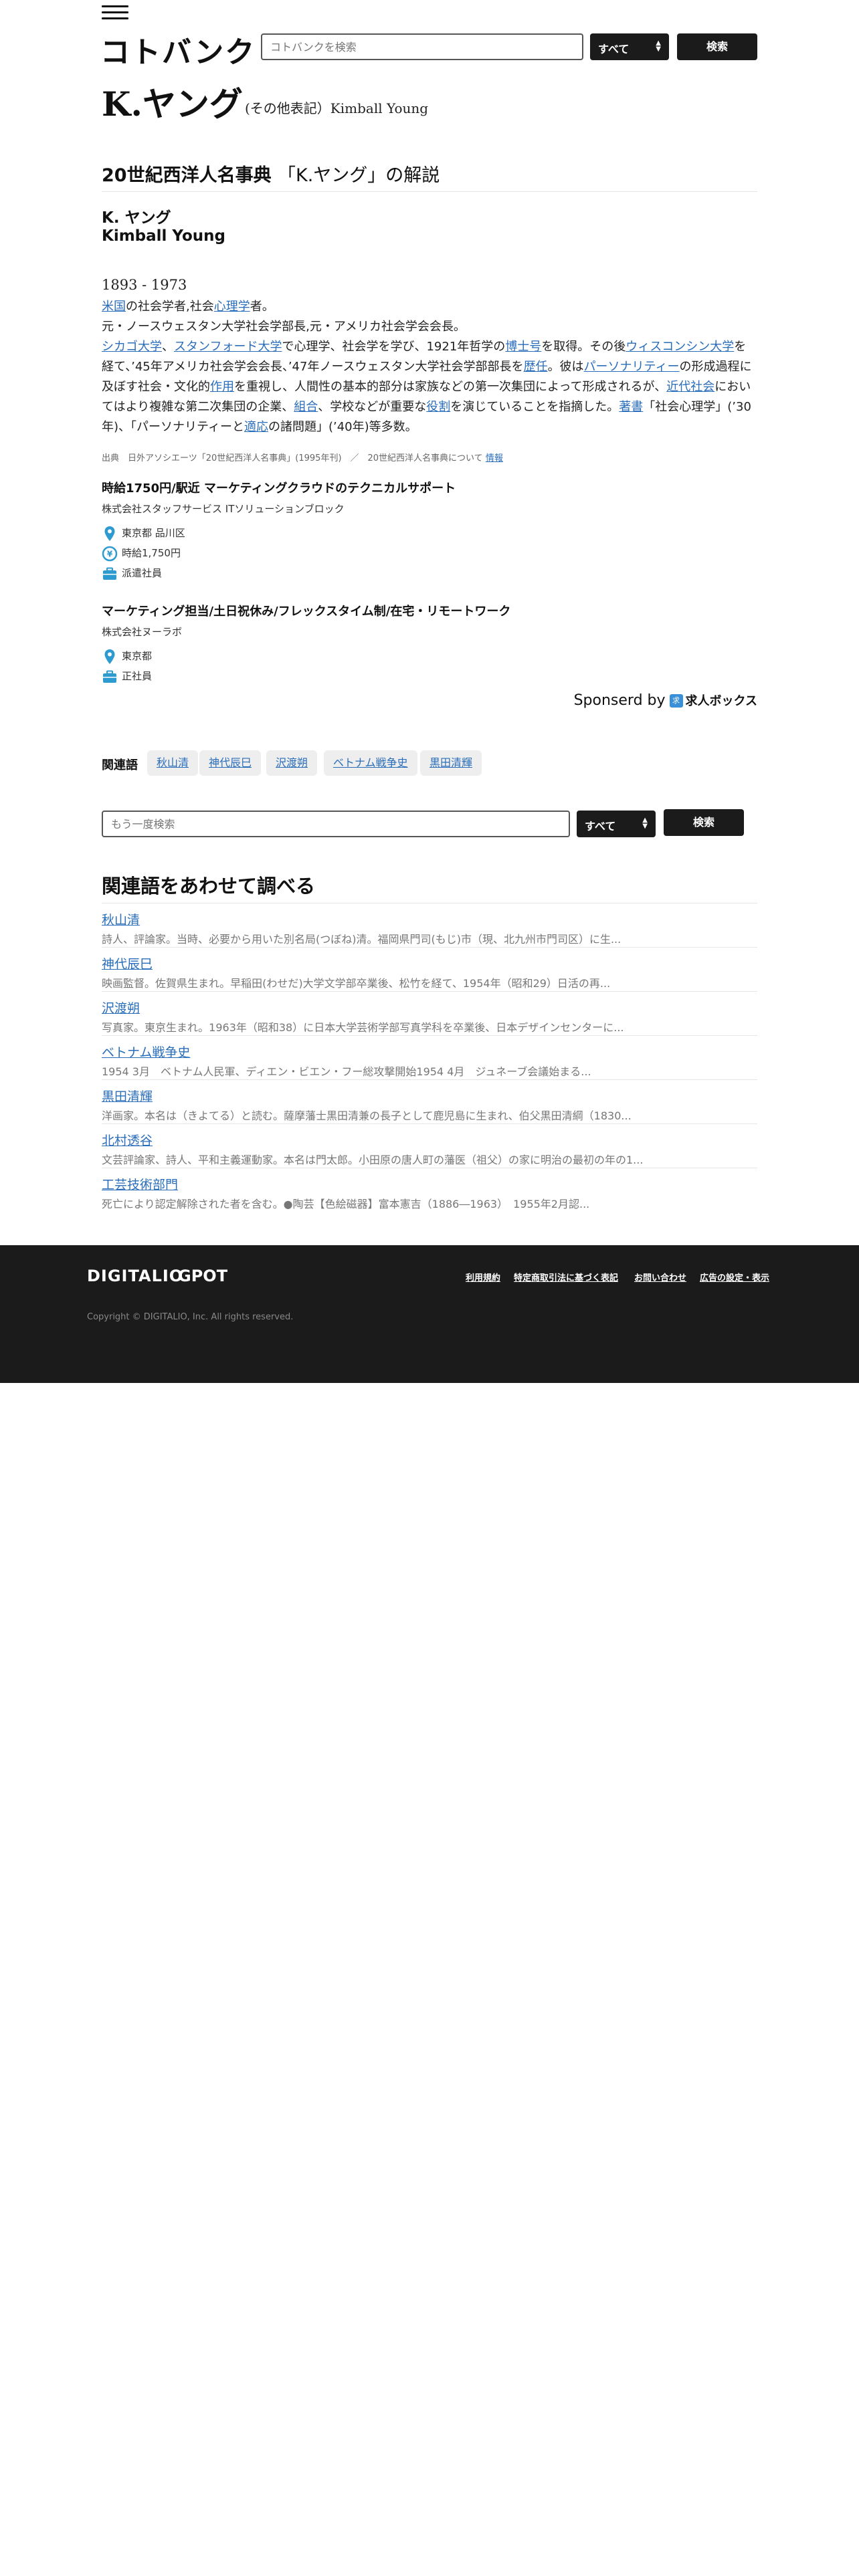 This screenshot has width=859, height=2576. Describe the element at coordinates (143, 533) in the screenshot. I see `job-location: 東京都 品川区` at that location.